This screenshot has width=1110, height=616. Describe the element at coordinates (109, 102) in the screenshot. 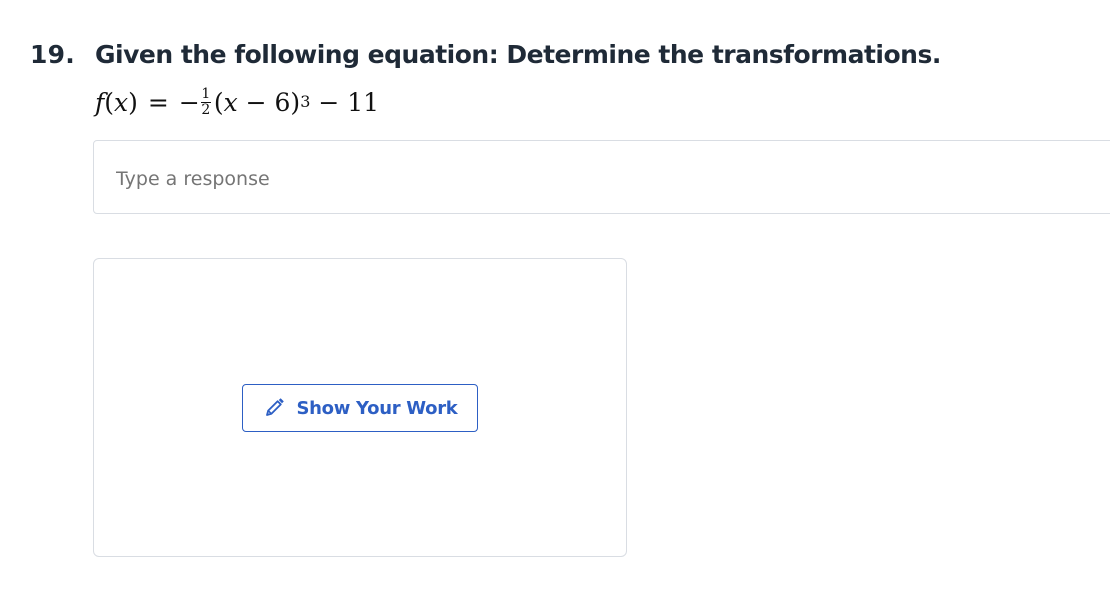

I see `equation-paren-open: (` at that location.